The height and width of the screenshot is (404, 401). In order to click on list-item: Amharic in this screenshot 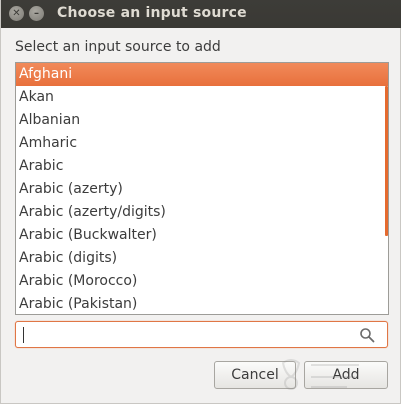, I will do `click(202, 143)`.